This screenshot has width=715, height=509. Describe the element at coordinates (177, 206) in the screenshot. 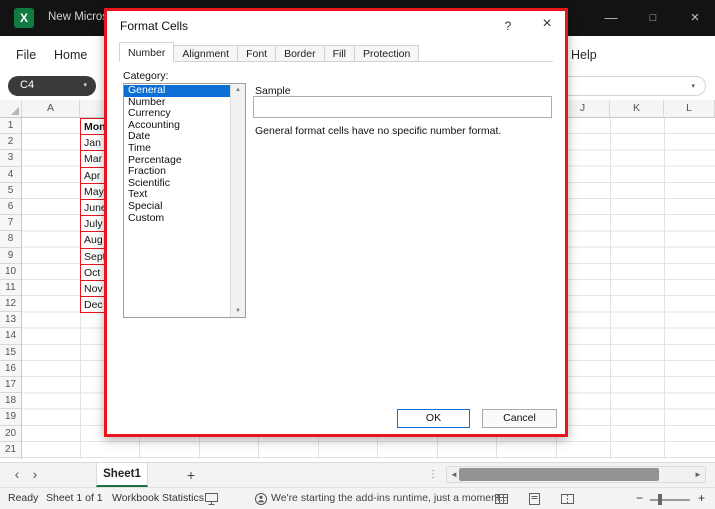

I see `category-item-special: Special` at that location.